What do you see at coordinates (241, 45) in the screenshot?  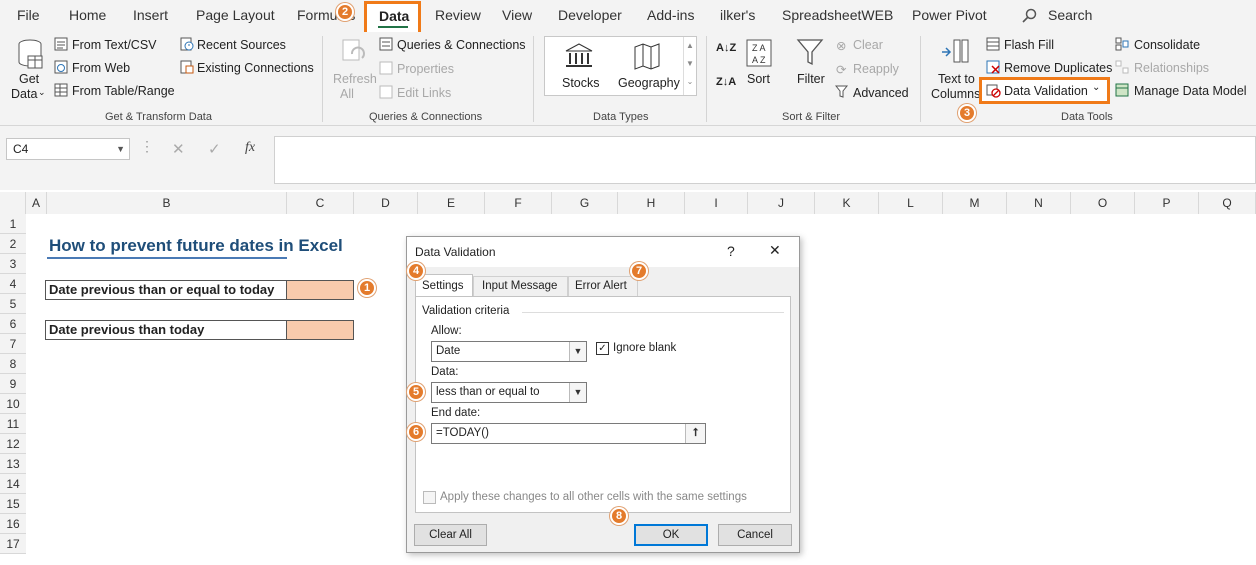 I see `recent-sources-button: Recent Sources` at bounding box center [241, 45].